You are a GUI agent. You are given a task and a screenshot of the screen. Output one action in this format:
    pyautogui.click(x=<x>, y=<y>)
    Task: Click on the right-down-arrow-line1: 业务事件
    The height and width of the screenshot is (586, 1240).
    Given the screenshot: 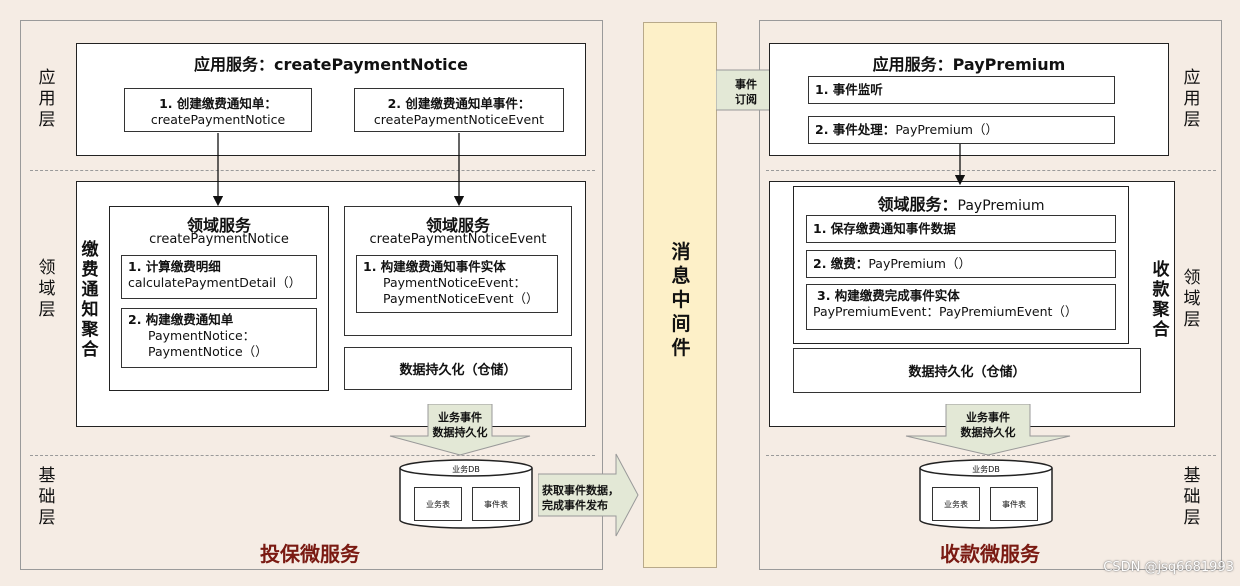 What is the action you would take?
    pyautogui.click(x=988, y=417)
    